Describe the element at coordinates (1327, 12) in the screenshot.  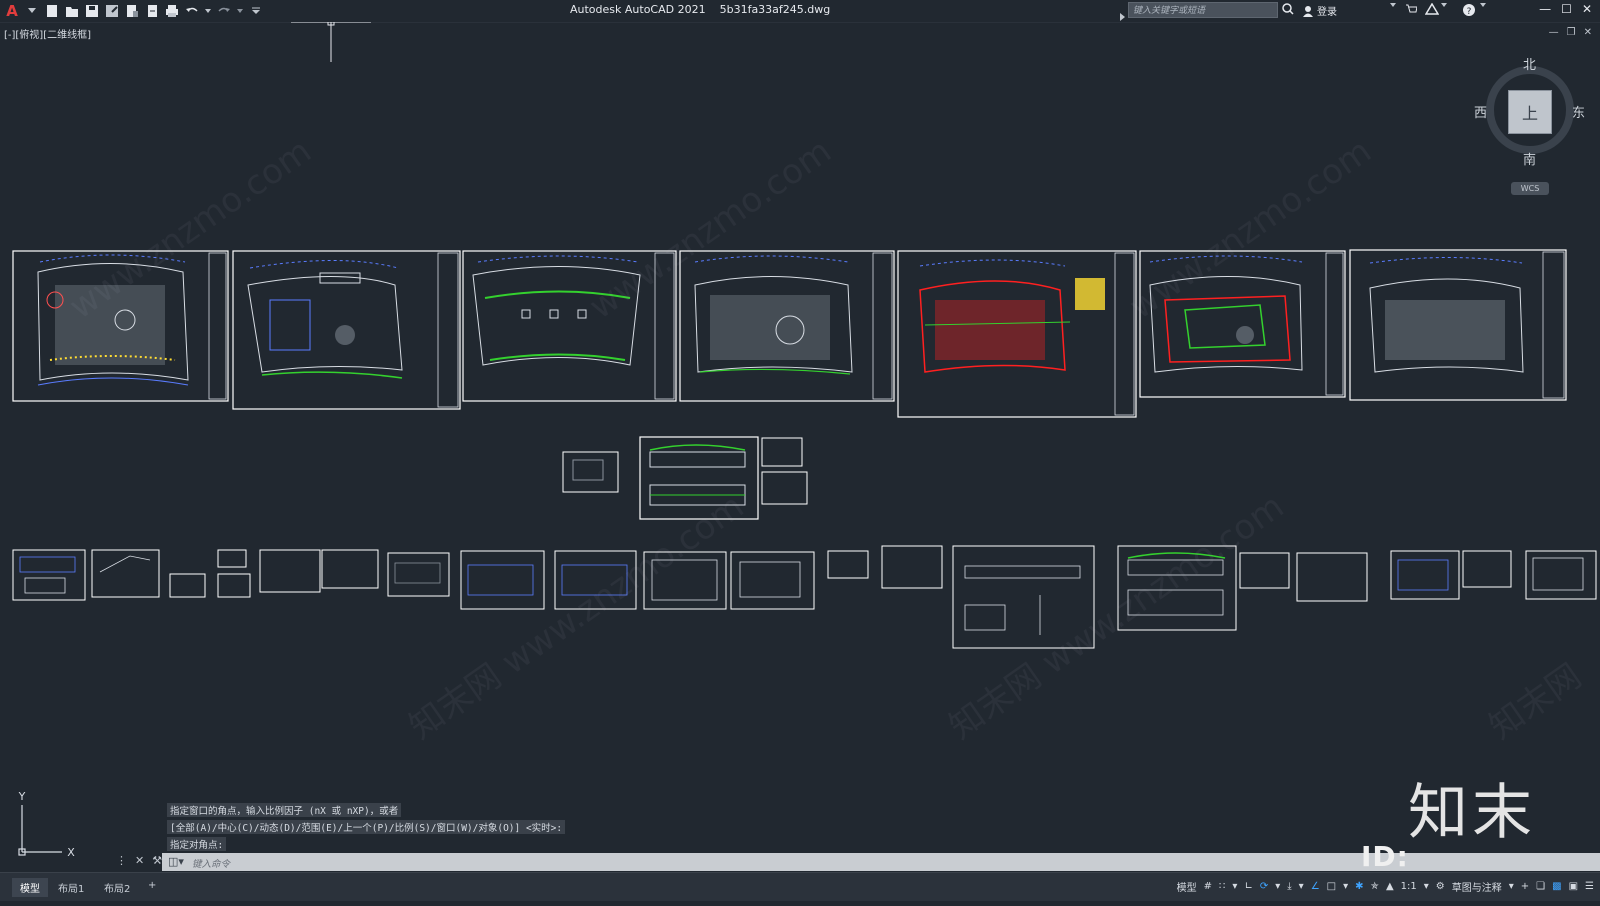
I see `login-label: 登录` at that location.